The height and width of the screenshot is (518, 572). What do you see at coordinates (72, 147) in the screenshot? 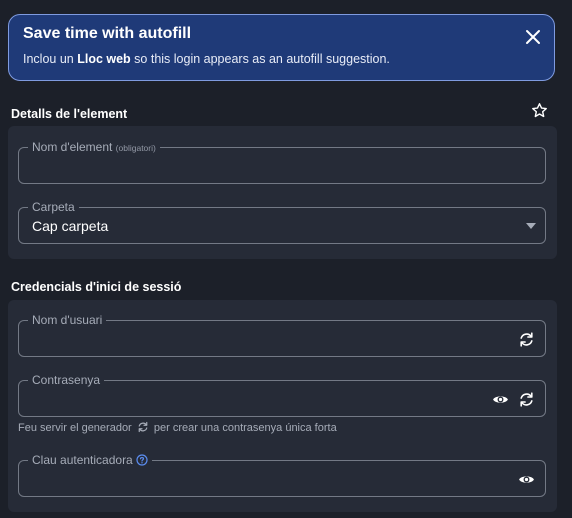
I see `item-name-label-text: Nom d'element` at bounding box center [72, 147].